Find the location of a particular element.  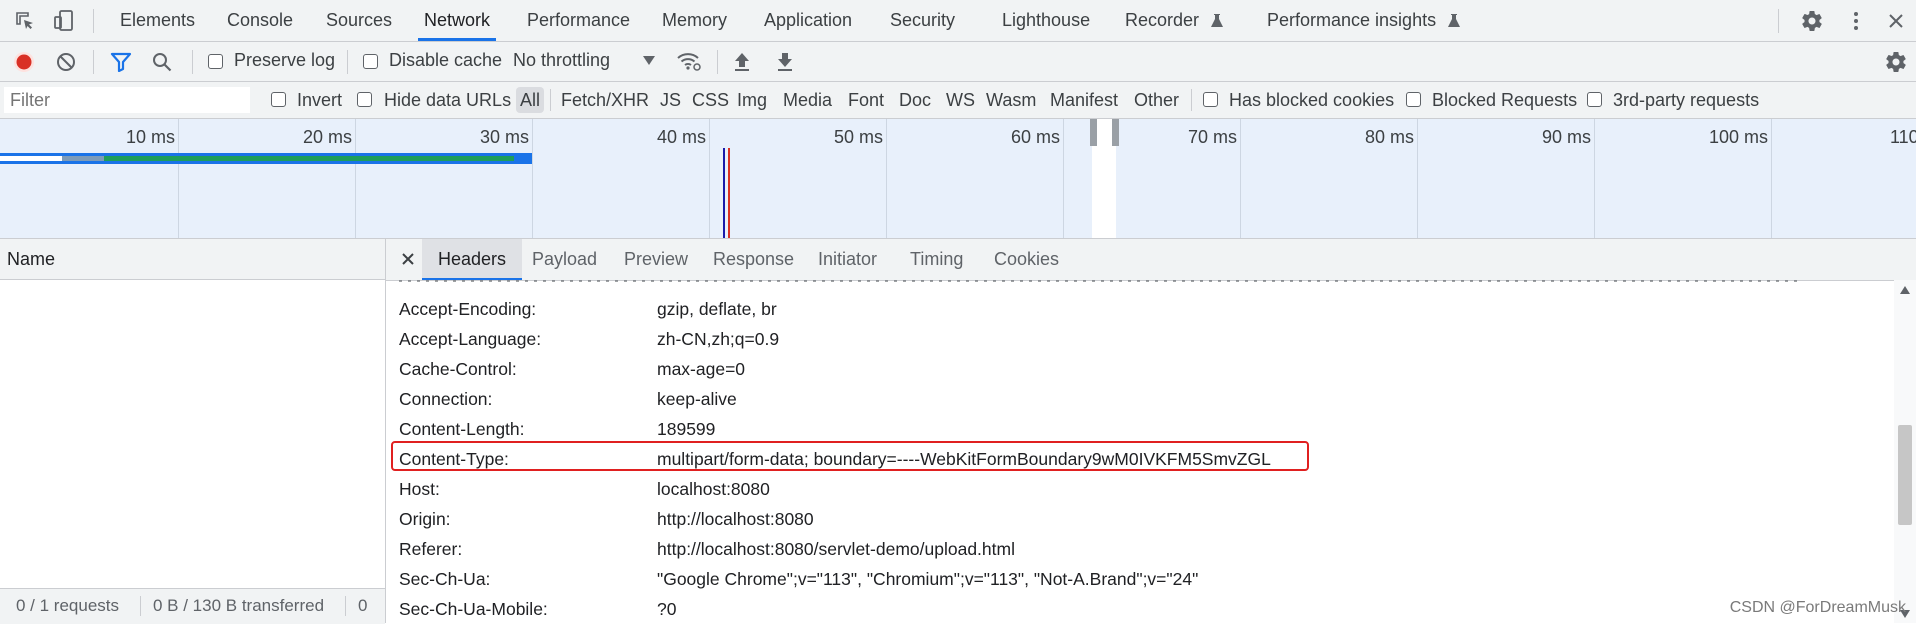

disable-cache-checkbox is located at coordinates (370, 61).